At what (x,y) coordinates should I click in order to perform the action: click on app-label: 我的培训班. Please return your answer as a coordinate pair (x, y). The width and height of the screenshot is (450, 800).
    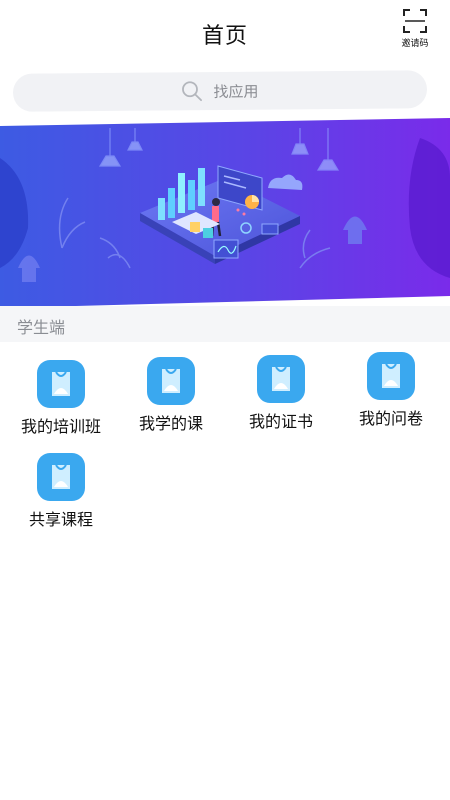
    Looking at the image, I should click on (60, 426).